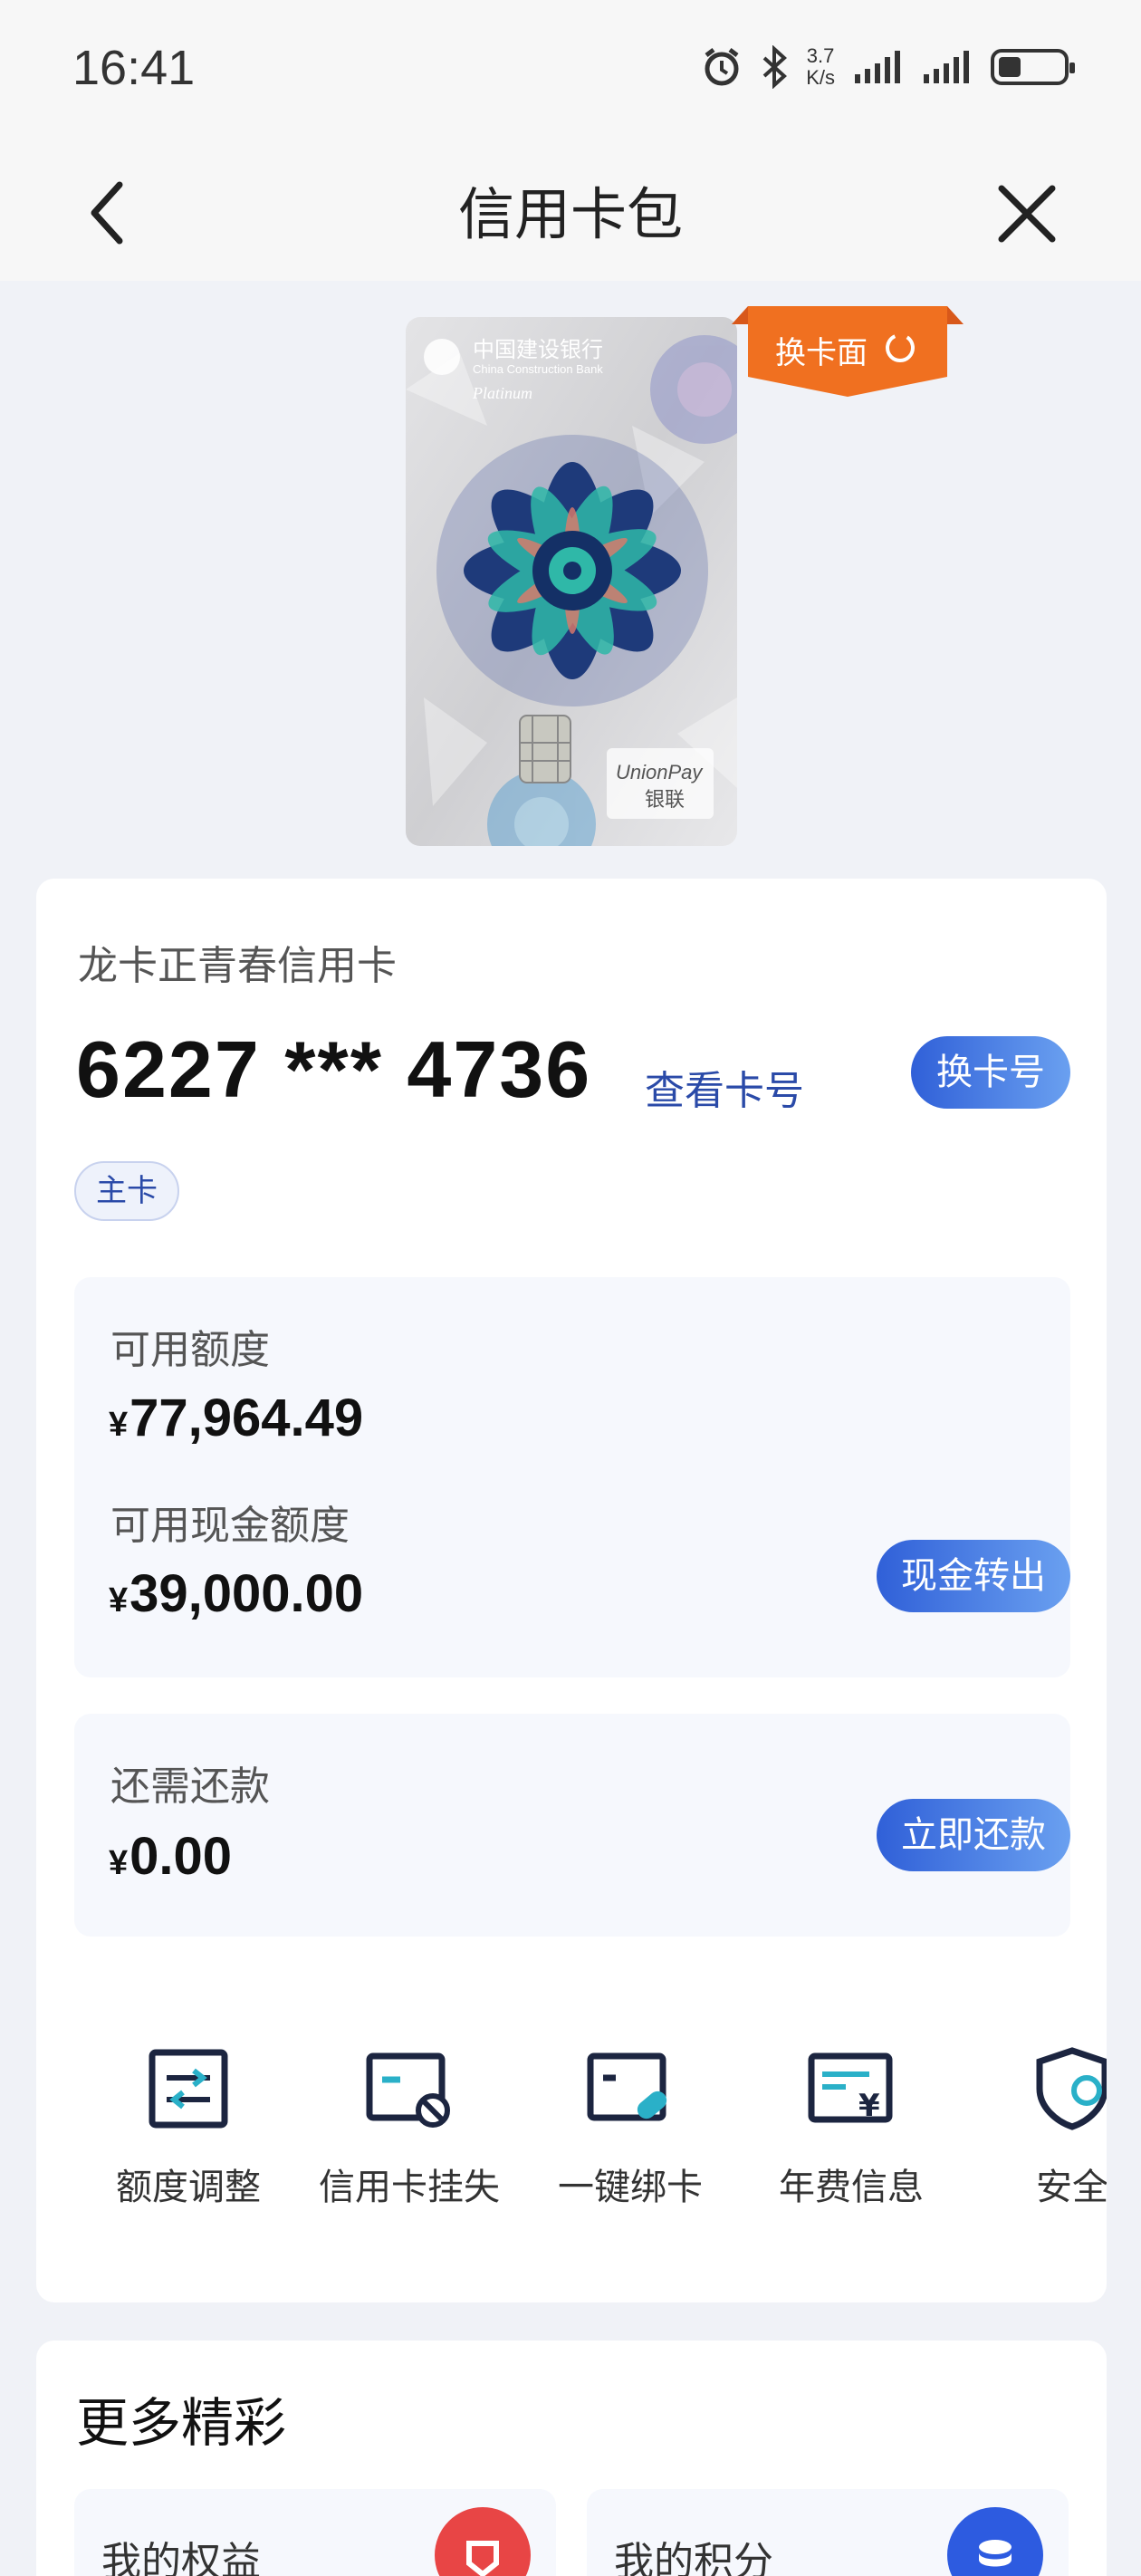 This screenshot has width=1141, height=2576. I want to click on feature-label: 额度调整, so click(188, 2187).